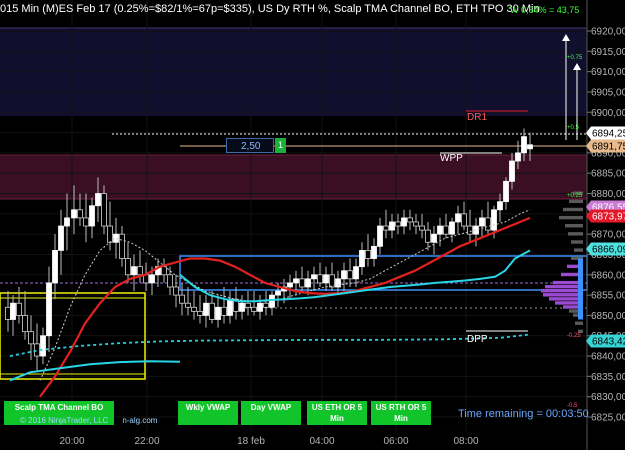 The image size is (625, 450). I want to click on wpp-label: WPP, so click(451, 158).